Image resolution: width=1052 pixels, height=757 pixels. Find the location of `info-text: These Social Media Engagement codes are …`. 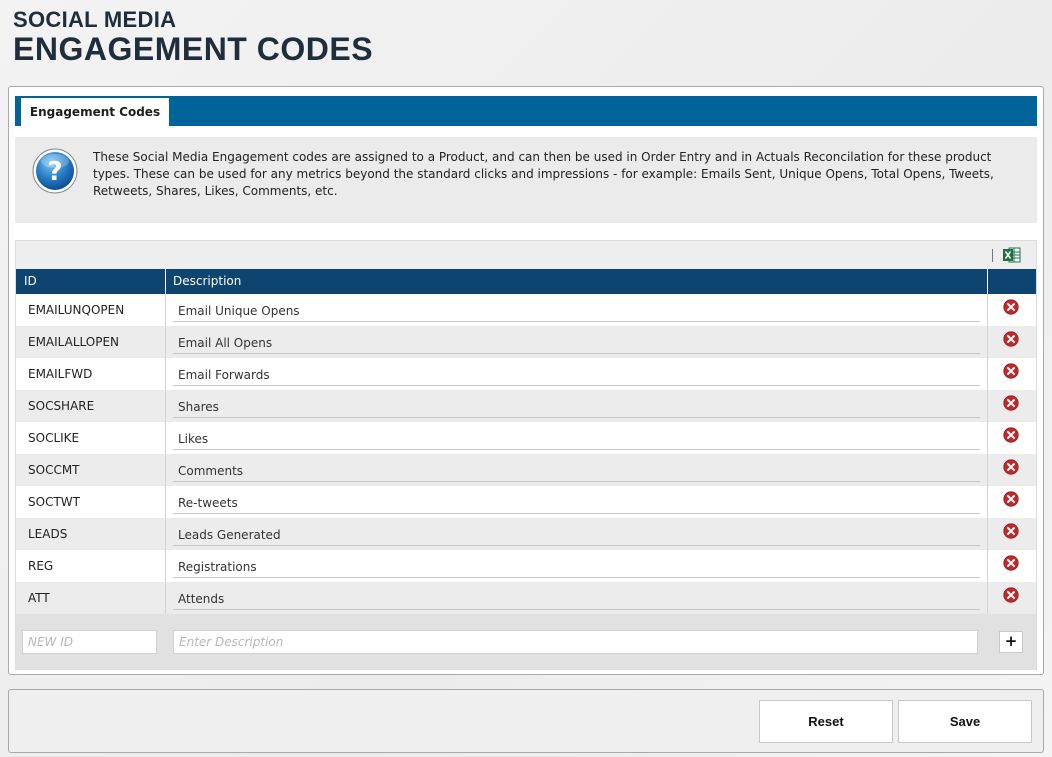

info-text: These Social Media Engagement codes are … is located at coordinates (543, 174).